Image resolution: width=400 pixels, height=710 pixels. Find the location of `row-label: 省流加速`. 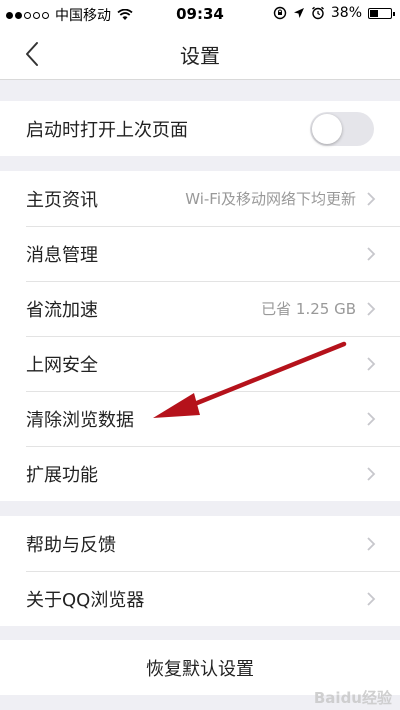

row-label: 省流加速 is located at coordinates (62, 310).